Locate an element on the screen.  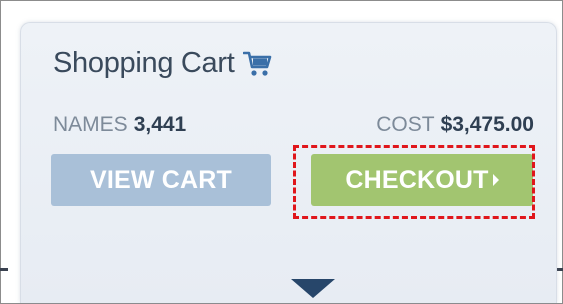
cart-title: Shopping Cart is located at coordinates (144, 63).